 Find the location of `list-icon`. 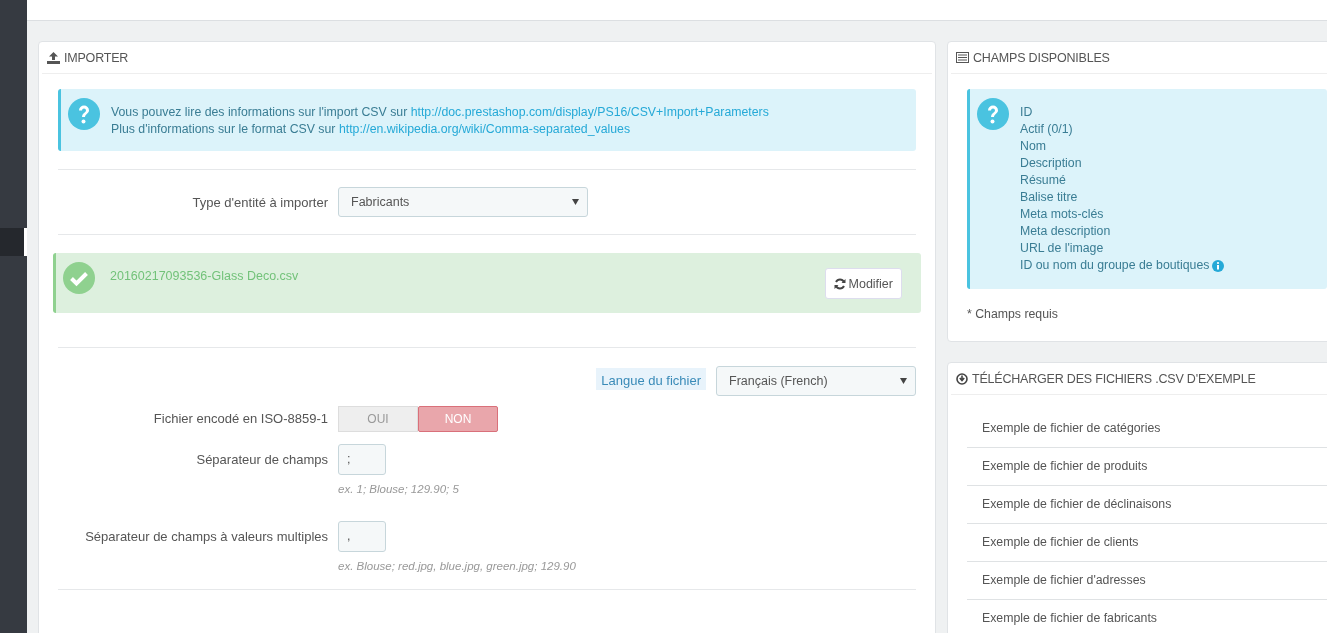

list-icon is located at coordinates (962, 57).